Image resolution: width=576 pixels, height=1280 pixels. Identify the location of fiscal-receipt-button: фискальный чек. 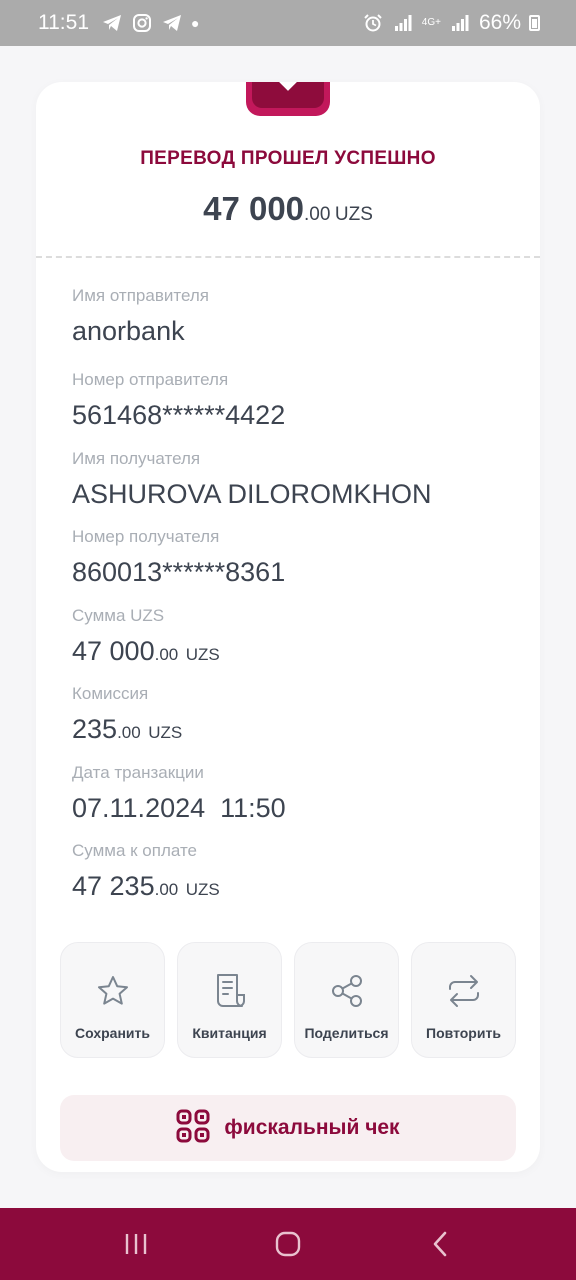
(288, 1128).